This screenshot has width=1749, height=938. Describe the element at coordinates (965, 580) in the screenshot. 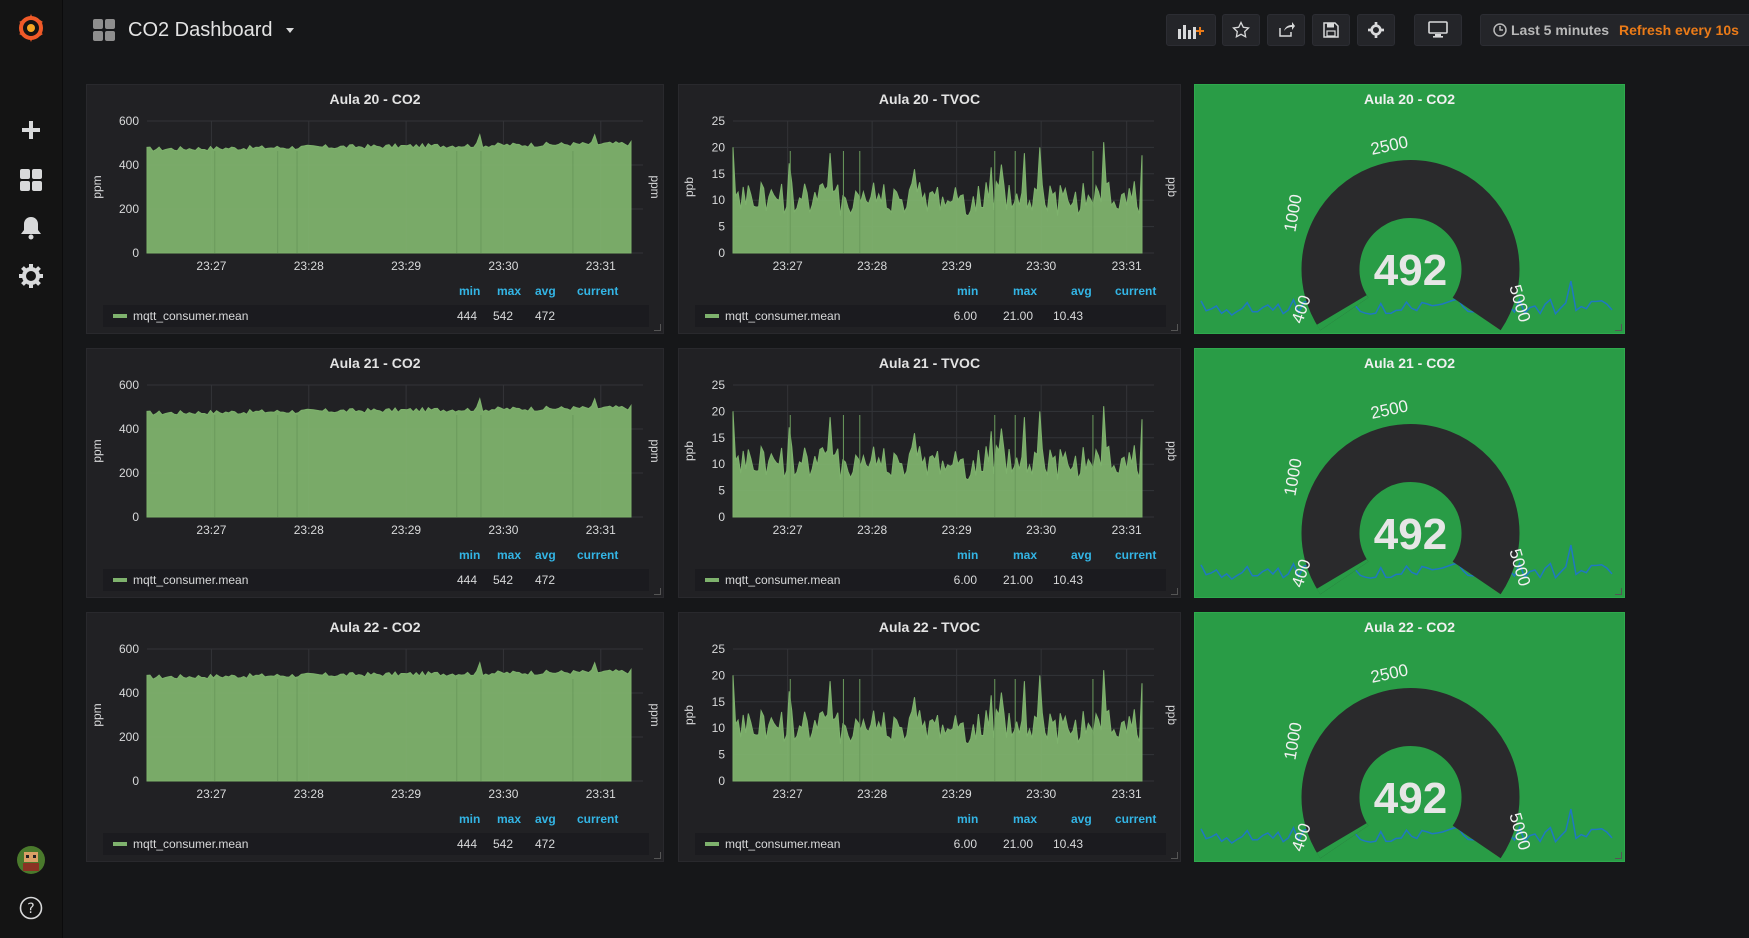

I see `legend-value-min: 6.00` at that location.